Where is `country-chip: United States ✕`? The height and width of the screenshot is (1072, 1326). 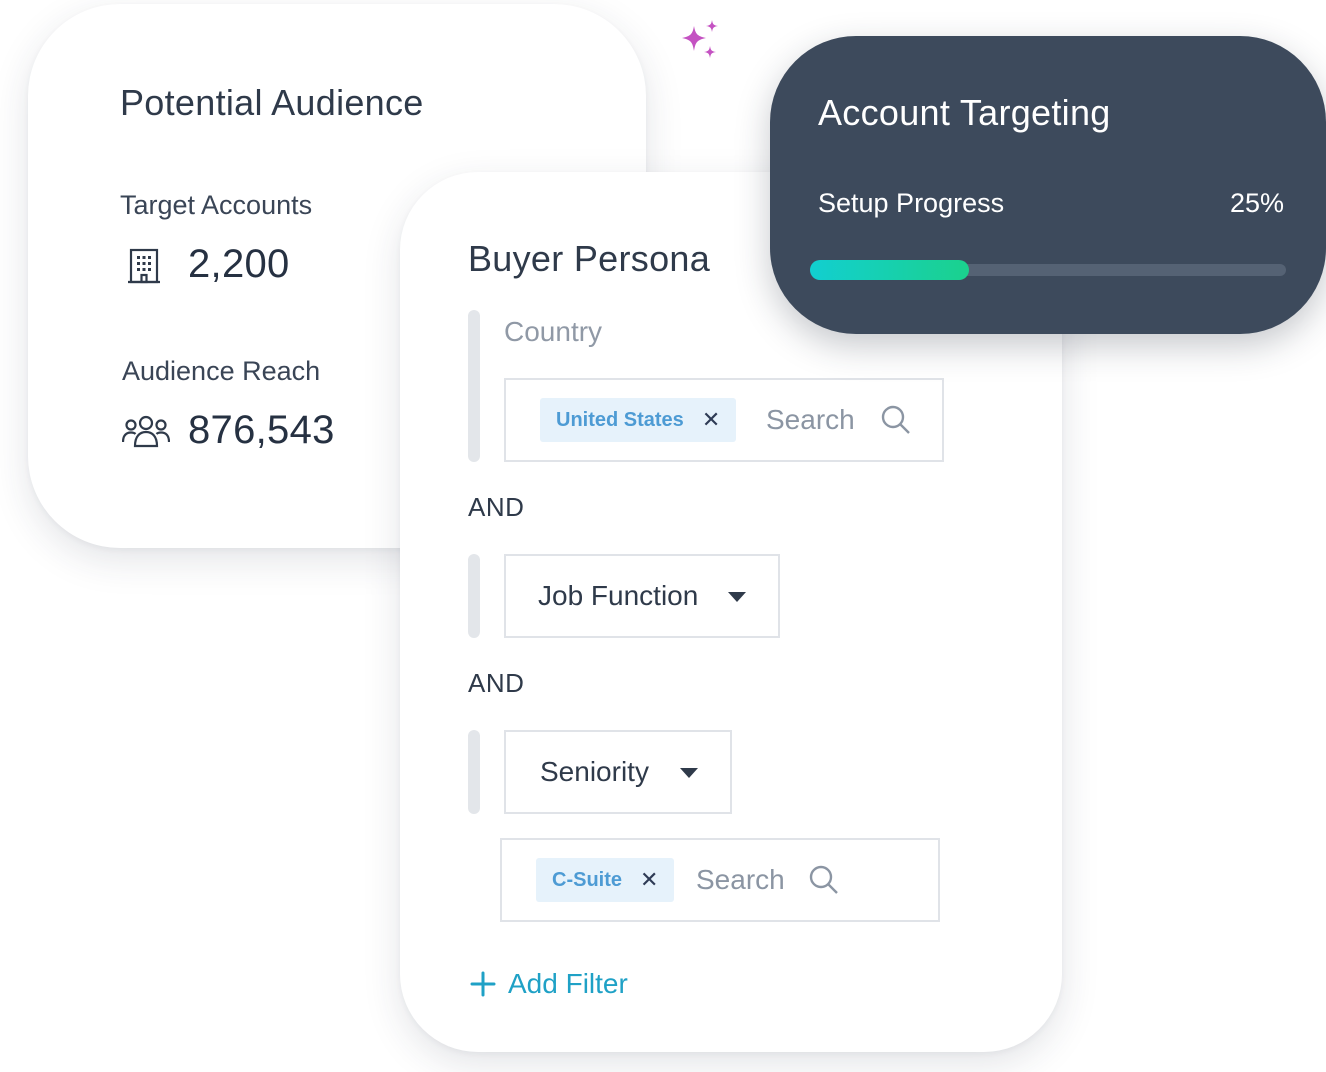 country-chip: United States ✕ is located at coordinates (638, 420).